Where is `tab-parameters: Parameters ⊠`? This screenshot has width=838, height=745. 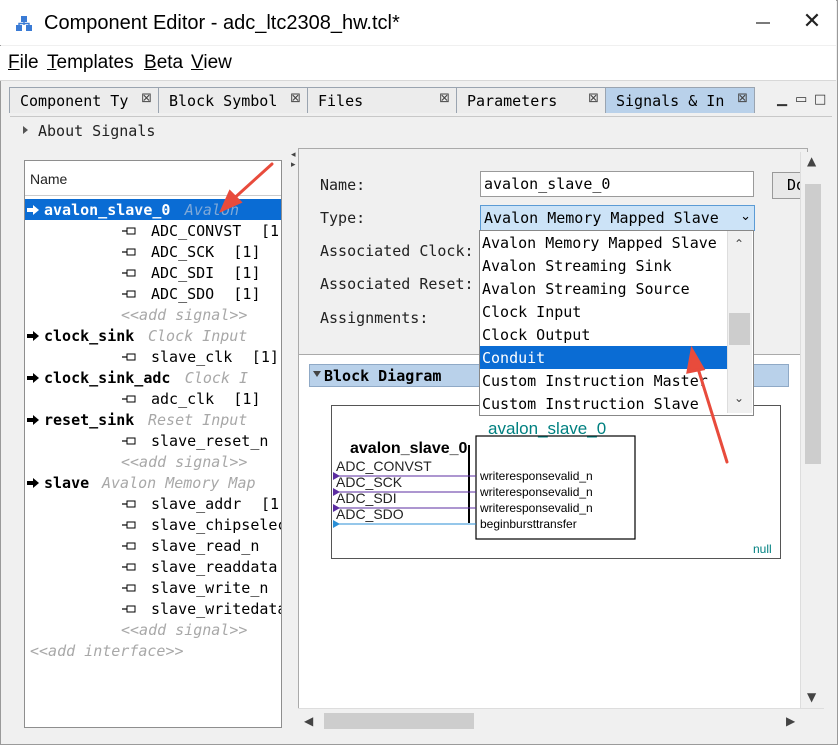 tab-parameters: Parameters ⊠ is located at coordinates (531, 100).